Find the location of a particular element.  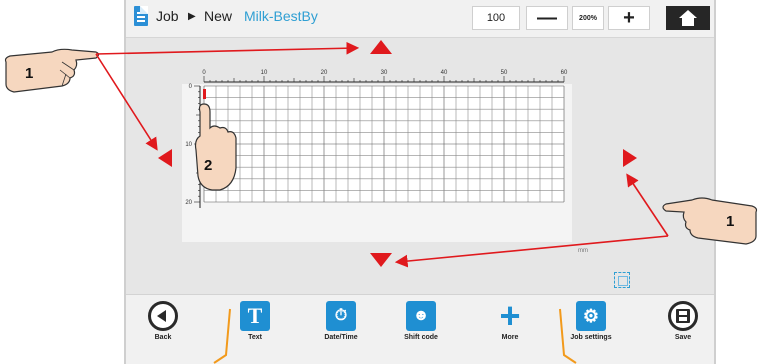

leader-line-up is located at coordinates (227, 48).